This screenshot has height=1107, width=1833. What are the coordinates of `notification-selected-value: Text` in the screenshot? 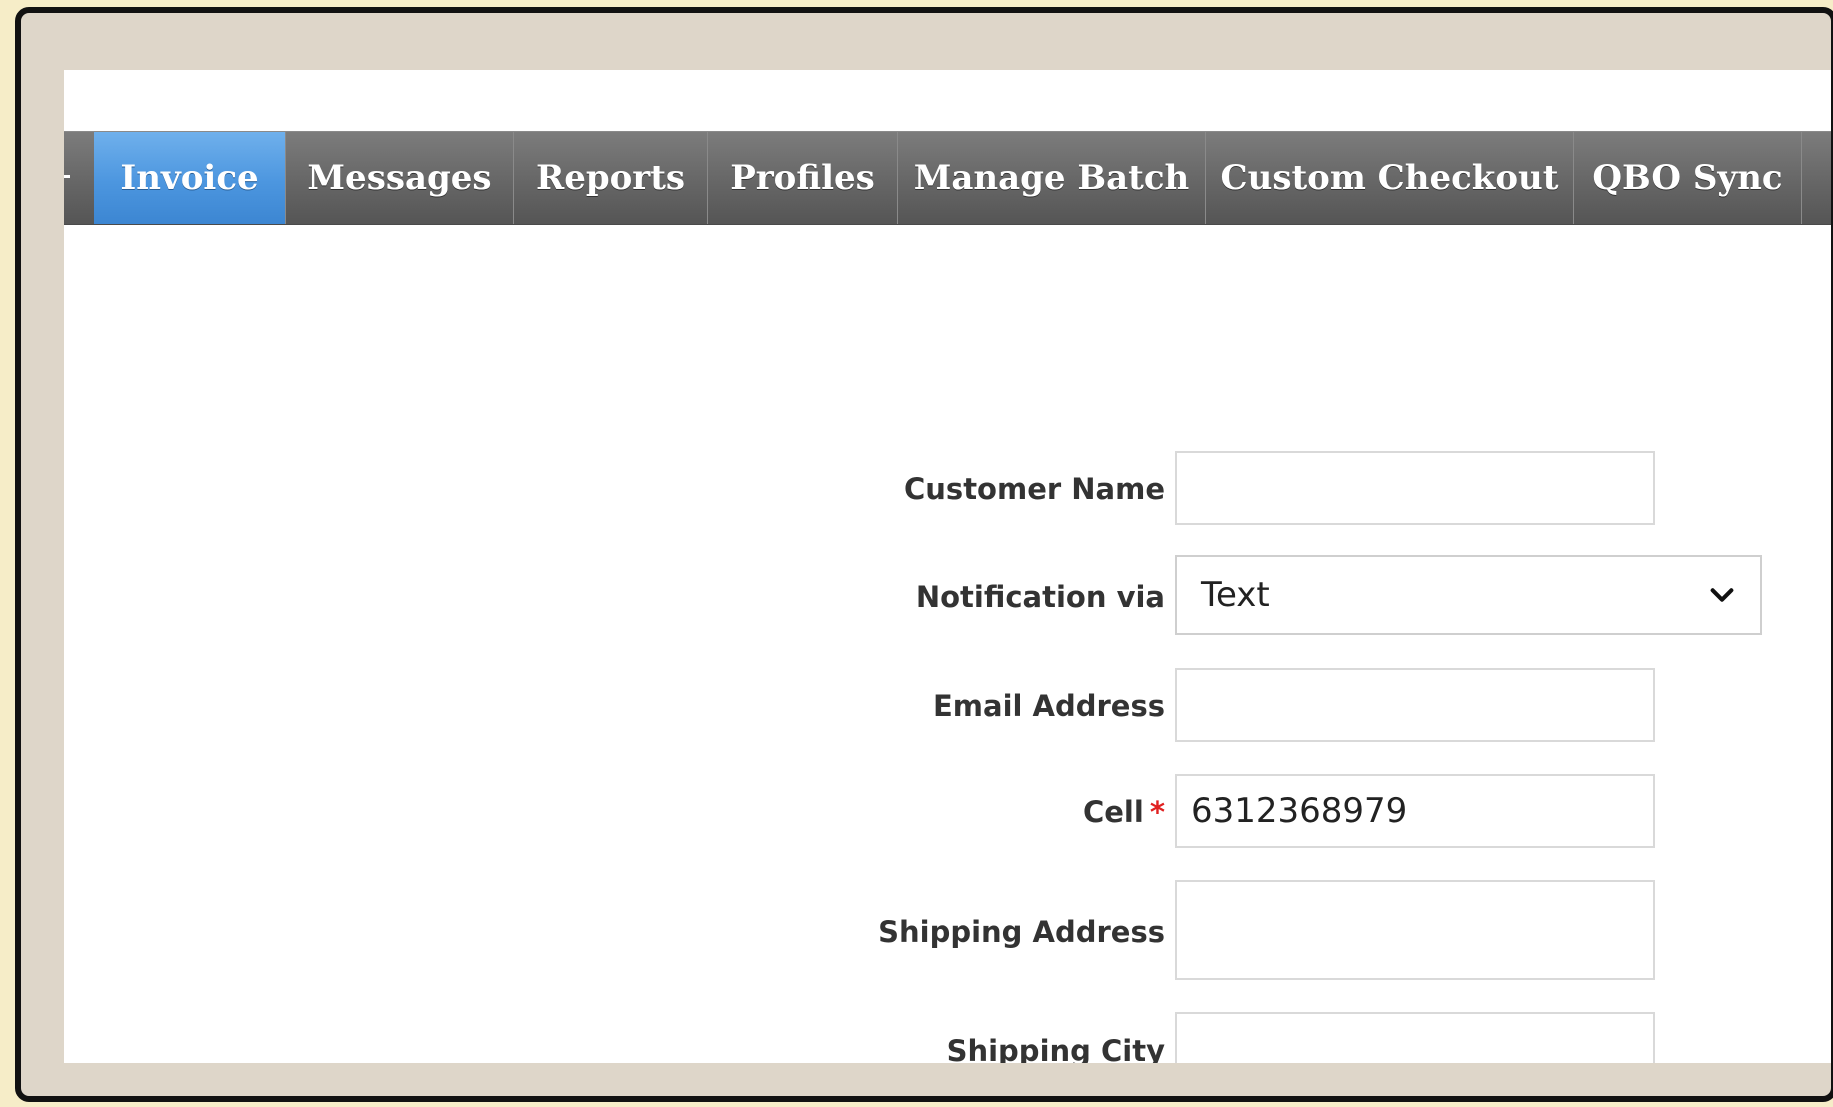 It's located at (1235, 595).